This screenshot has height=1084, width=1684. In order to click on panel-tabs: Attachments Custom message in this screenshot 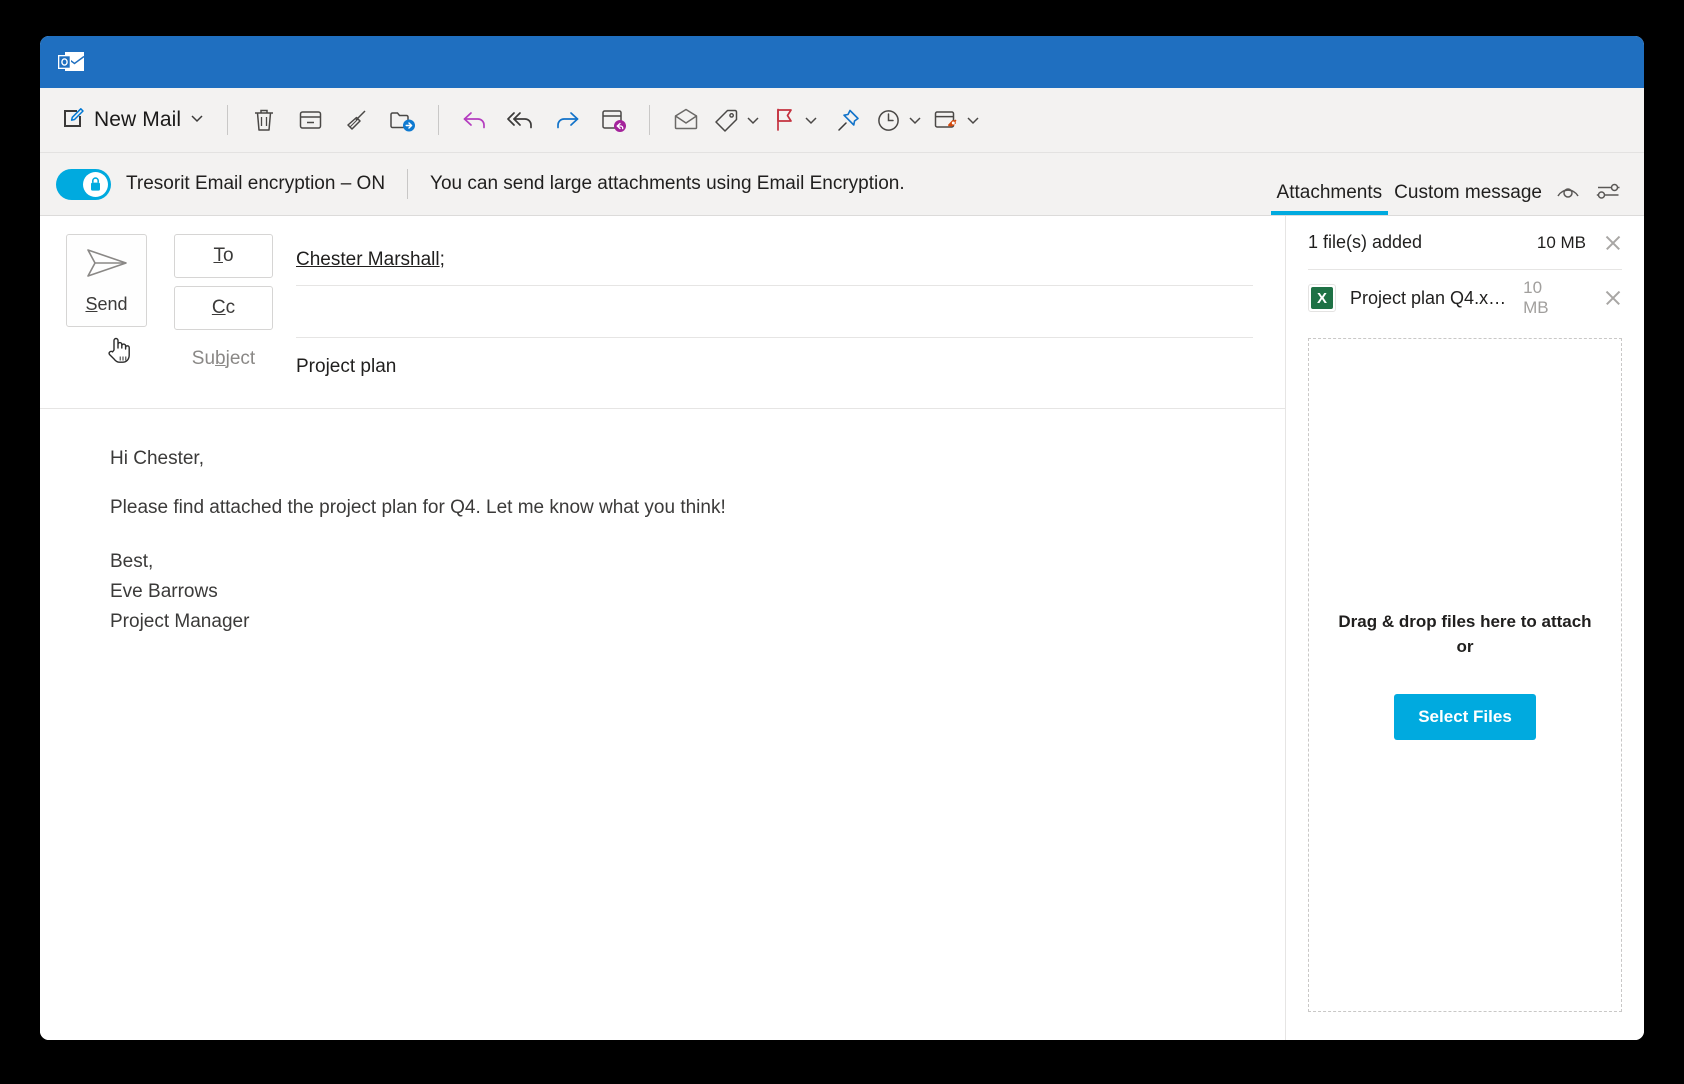, I will do `click(1449, 184)`.